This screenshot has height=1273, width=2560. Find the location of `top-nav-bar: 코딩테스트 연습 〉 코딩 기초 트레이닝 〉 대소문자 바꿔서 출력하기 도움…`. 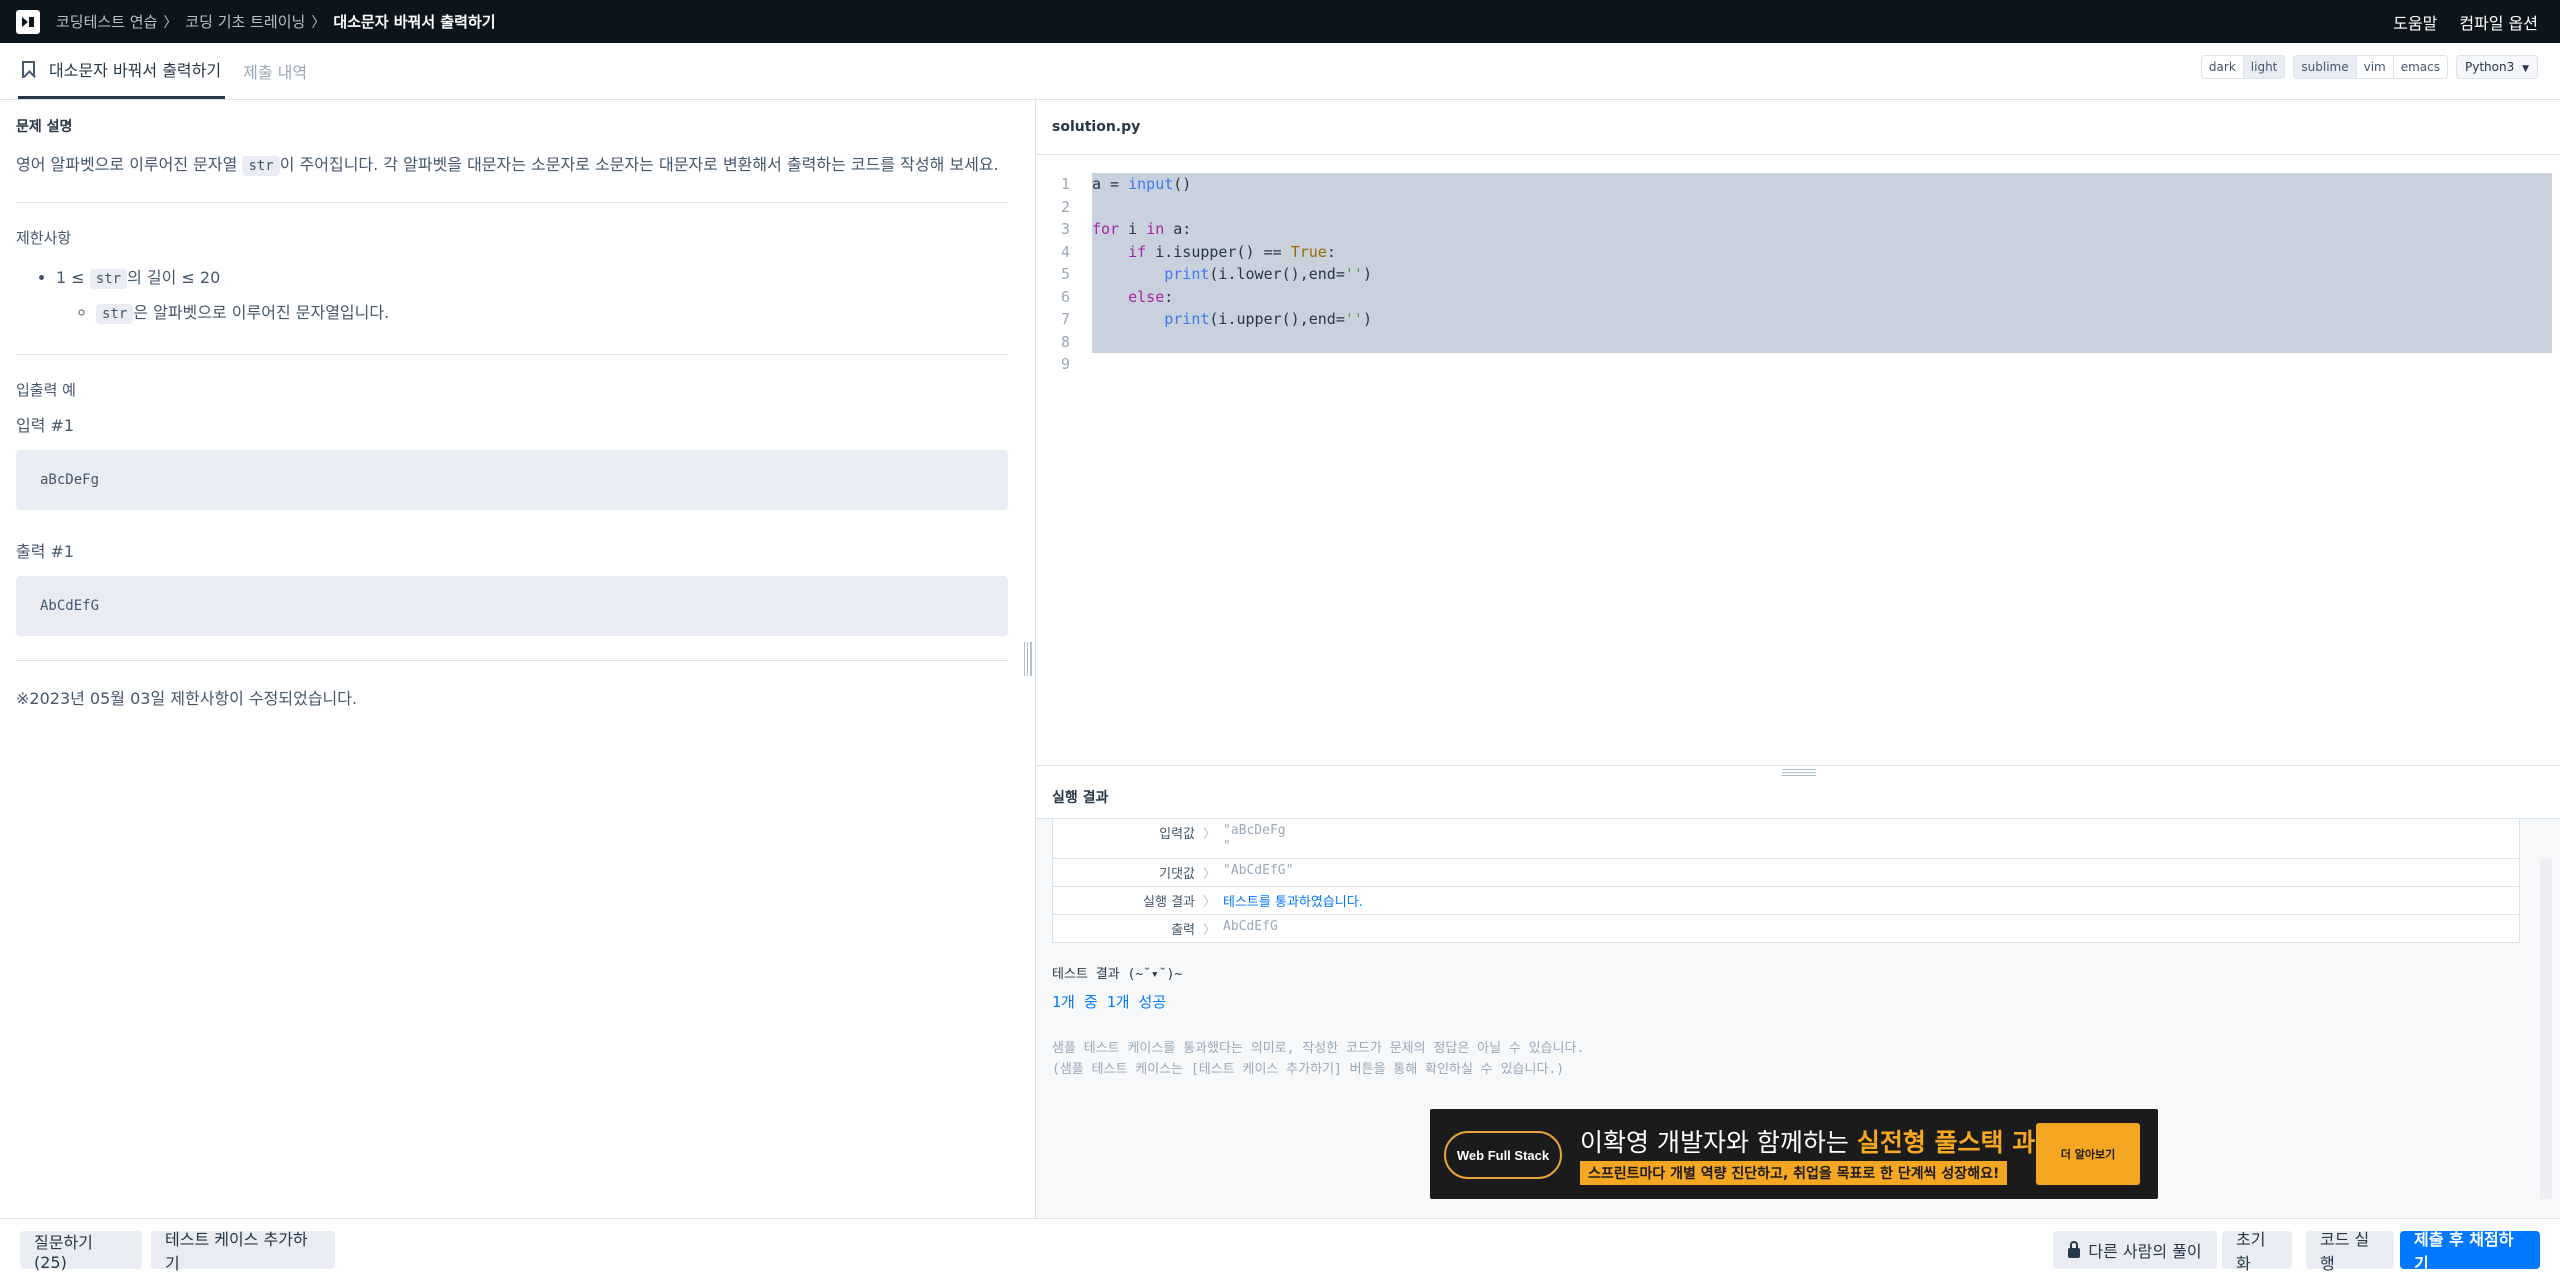

top-nav-bar: 코딩테스트 연습 〉 코딩 기초 트레이닝 〉 대소문자 바꿔서 출력하기 도움… is located at coordinates (1280, 21).